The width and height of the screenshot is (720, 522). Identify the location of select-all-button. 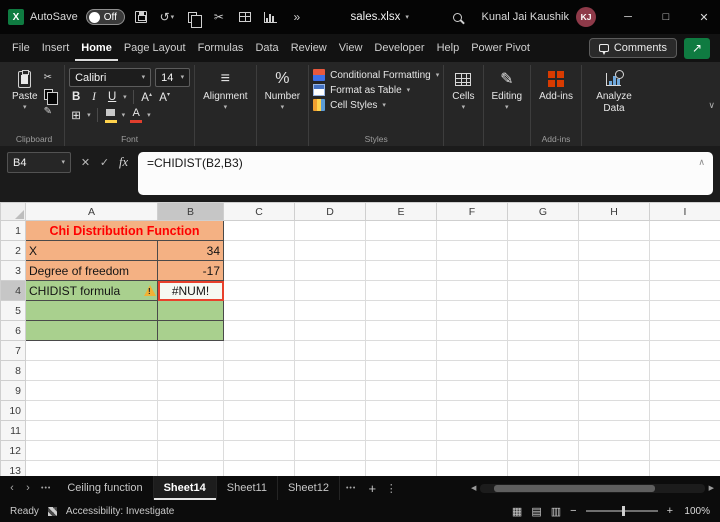
(13, 211).